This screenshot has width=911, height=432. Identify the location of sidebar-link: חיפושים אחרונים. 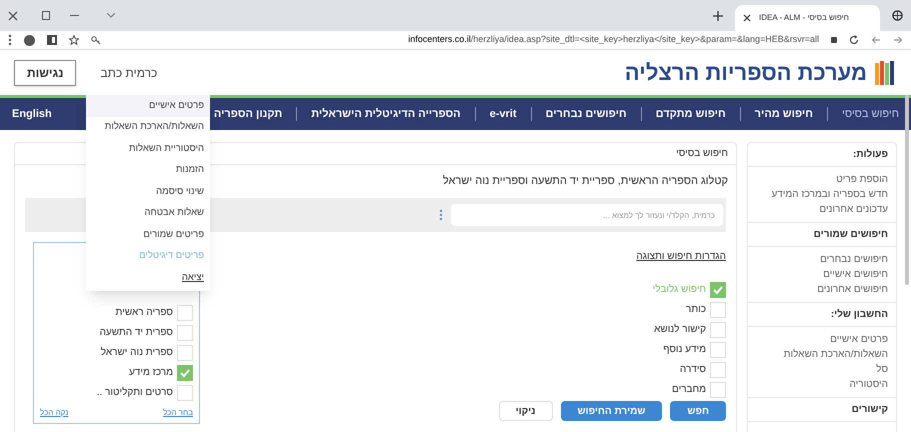
(822, 289).